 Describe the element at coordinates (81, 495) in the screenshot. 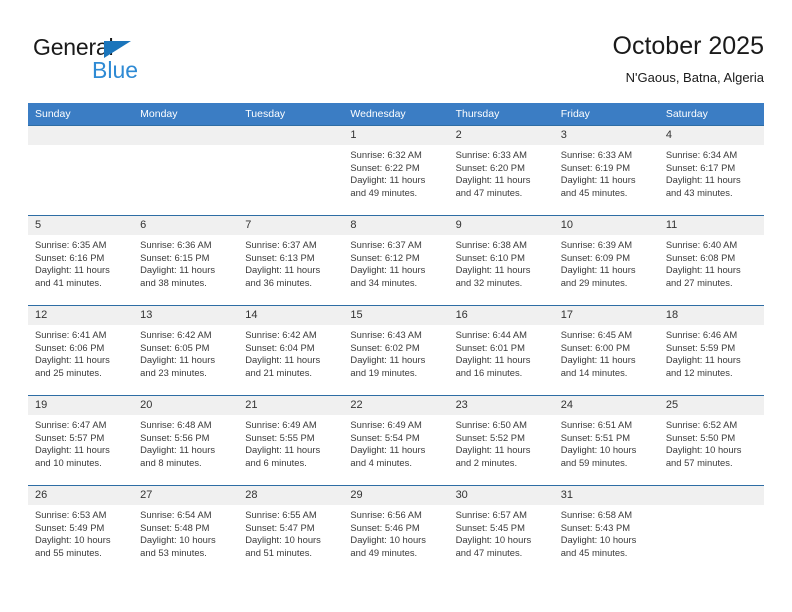

I see `day-number: 26` at that location.